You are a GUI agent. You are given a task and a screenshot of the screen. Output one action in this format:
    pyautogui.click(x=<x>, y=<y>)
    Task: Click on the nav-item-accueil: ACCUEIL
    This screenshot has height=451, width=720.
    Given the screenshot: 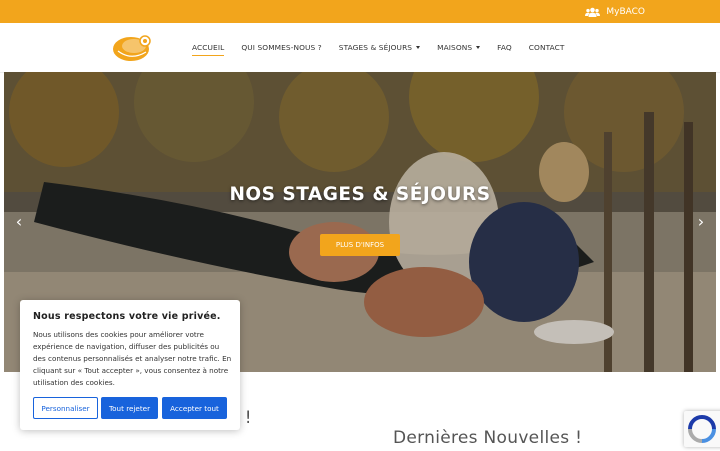 What is the action you would take?
    pyautogui.click(x=208, y=49)
    